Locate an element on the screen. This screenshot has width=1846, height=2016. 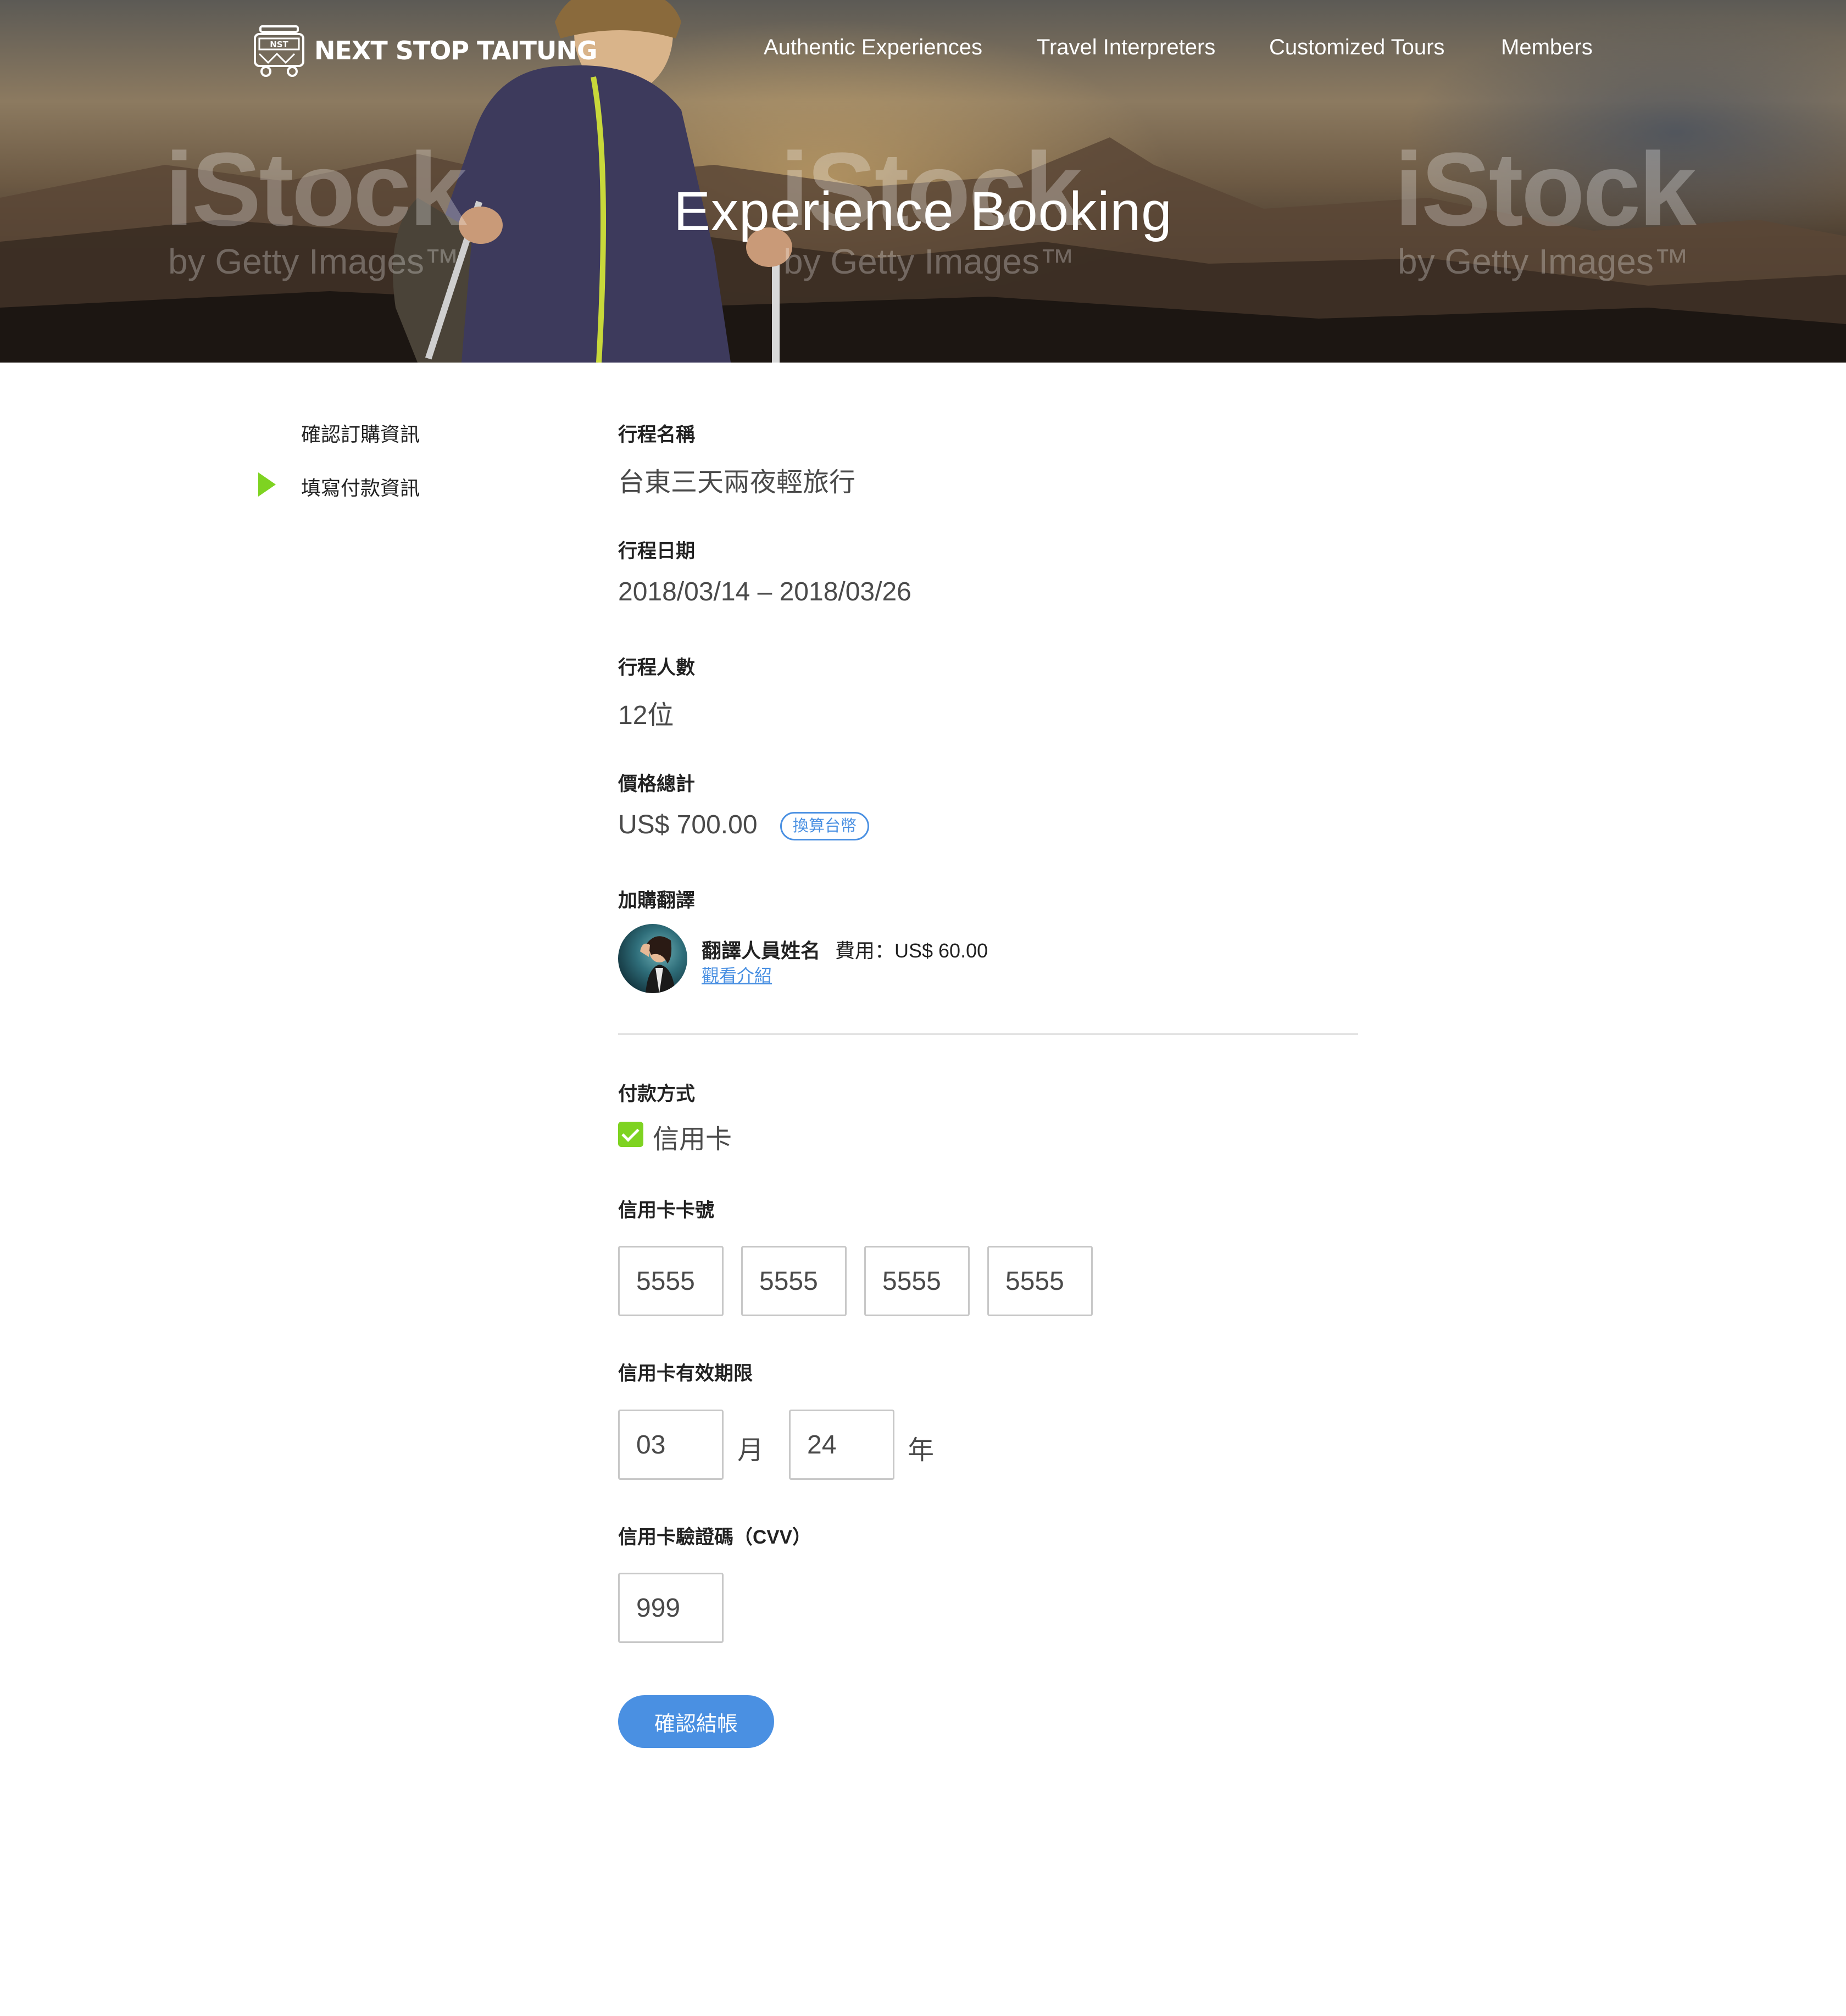
total-label: 價格總計 is located at coordinates (657, 784).